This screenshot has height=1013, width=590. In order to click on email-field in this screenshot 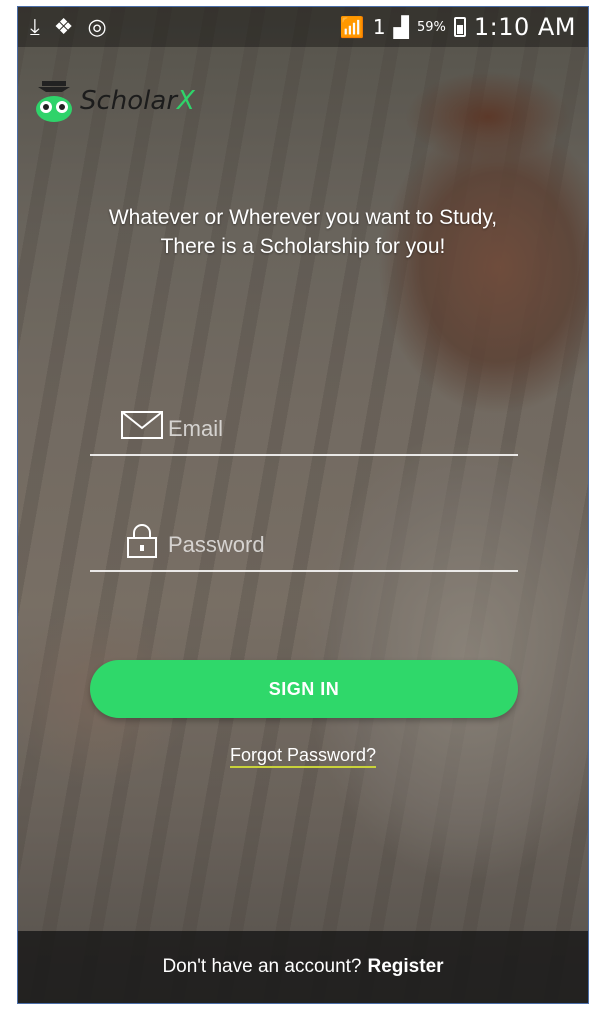, I will do `click(304, 429)`.